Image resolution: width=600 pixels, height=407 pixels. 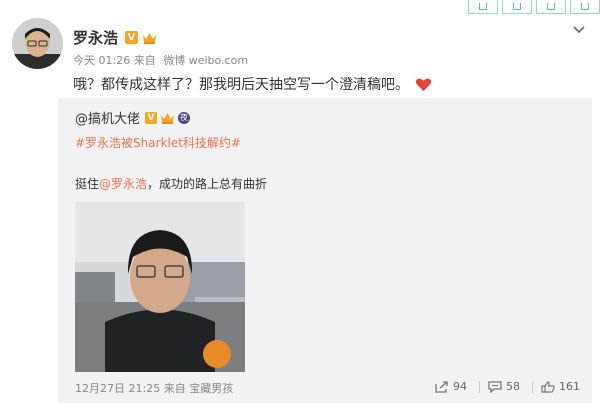 I want to click on post-username: 罗永浩, so click(x=95, y=37).